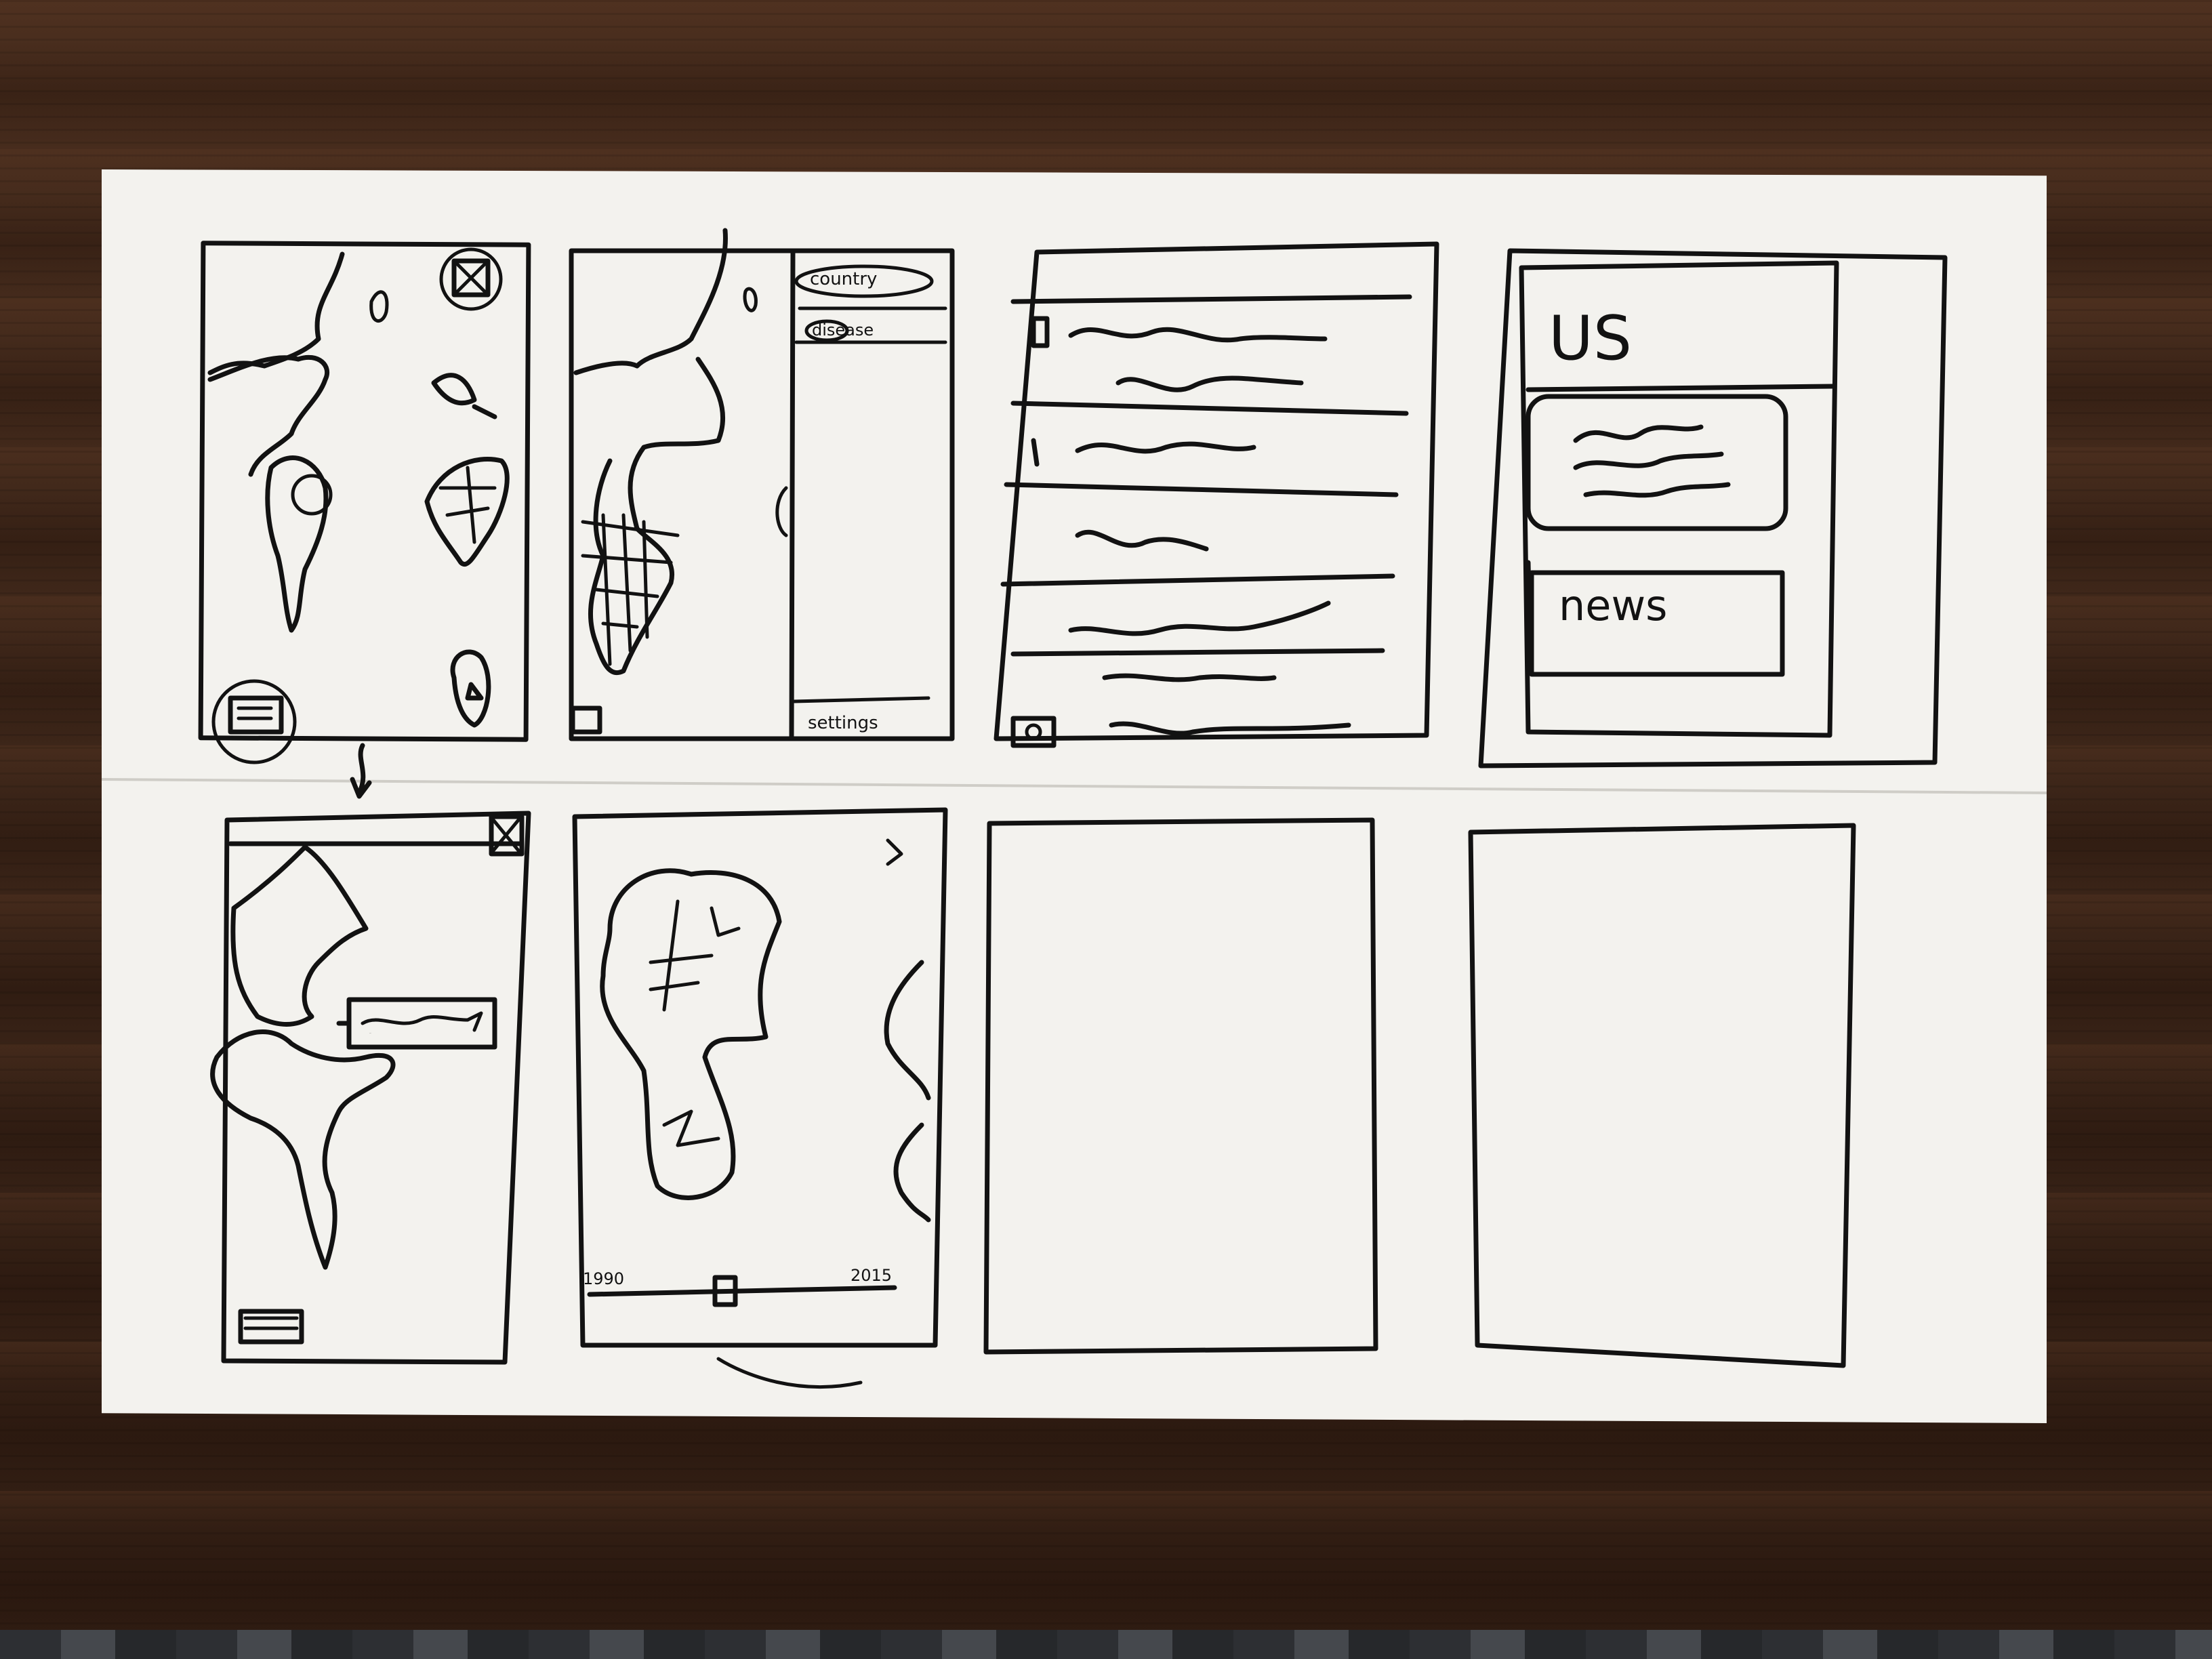 The image size is (2212, 1659). Describe the element at coordinates (1216, 495) in the screenshot. I see `frame-3-list` at that location.